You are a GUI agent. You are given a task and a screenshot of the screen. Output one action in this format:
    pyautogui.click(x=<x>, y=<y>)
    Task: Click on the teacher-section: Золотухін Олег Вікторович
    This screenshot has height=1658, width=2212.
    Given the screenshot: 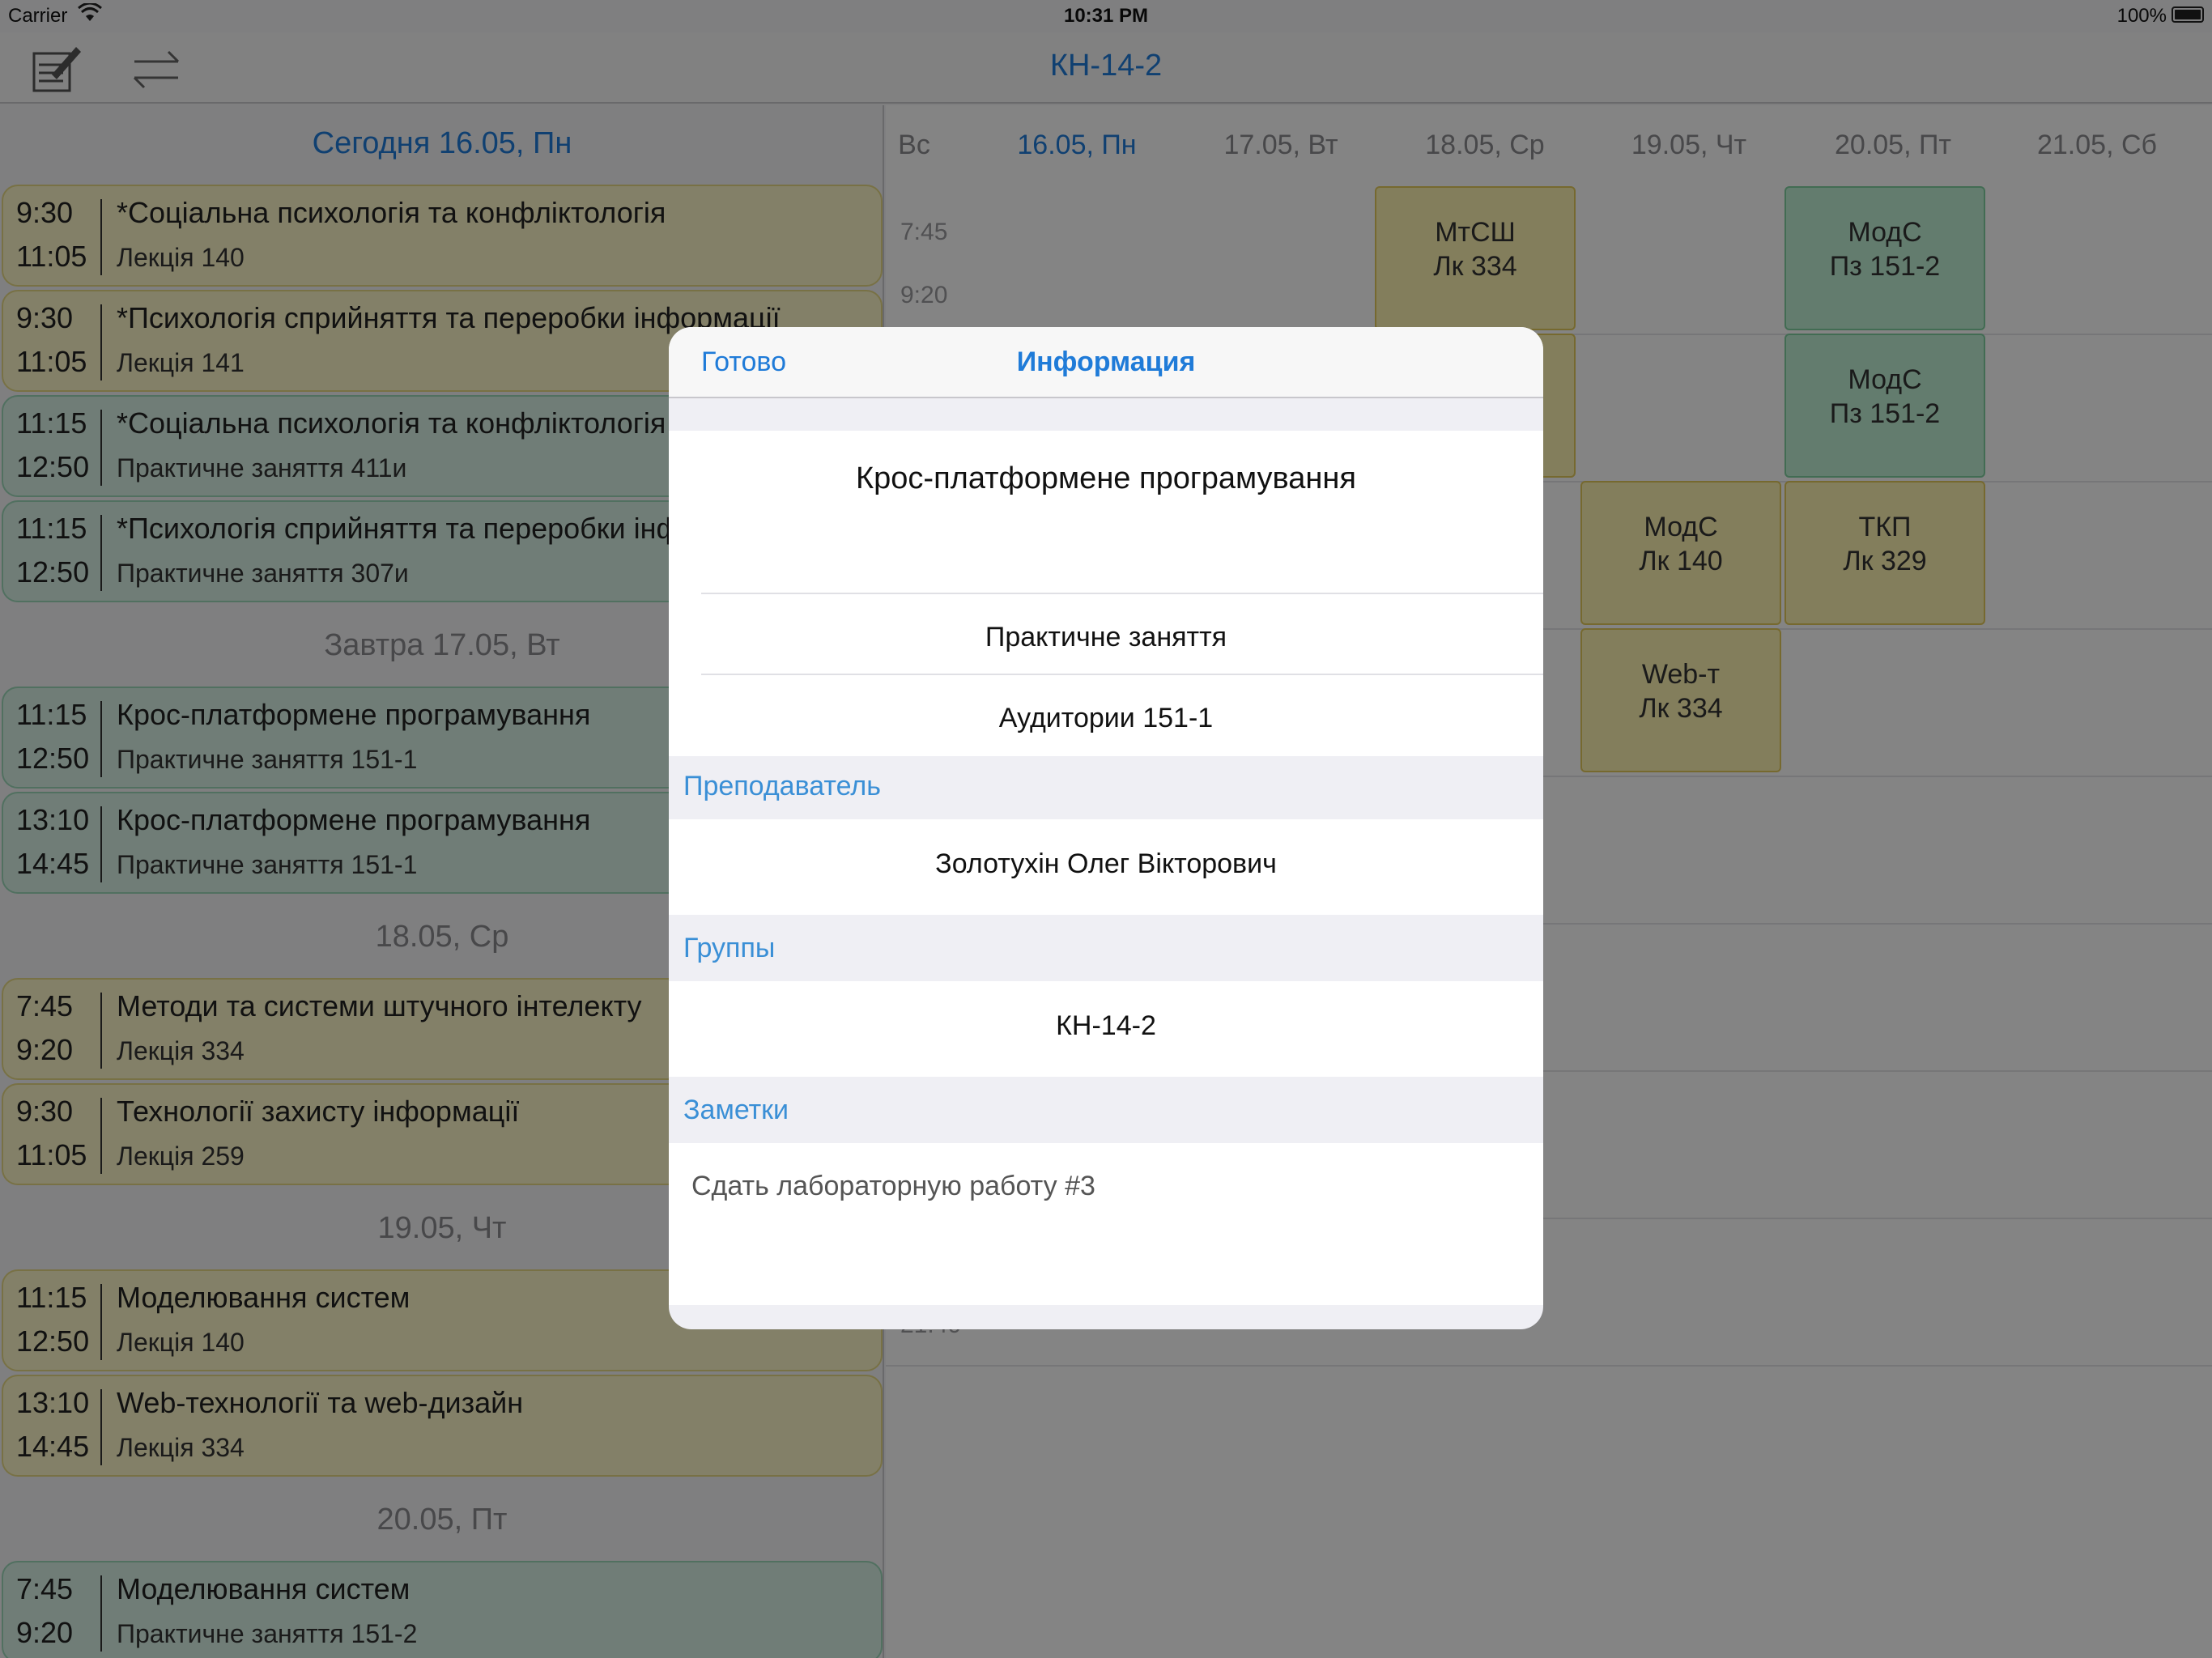 What is the action you would take?
    pyautogui.click(x=1106, y=867)
    